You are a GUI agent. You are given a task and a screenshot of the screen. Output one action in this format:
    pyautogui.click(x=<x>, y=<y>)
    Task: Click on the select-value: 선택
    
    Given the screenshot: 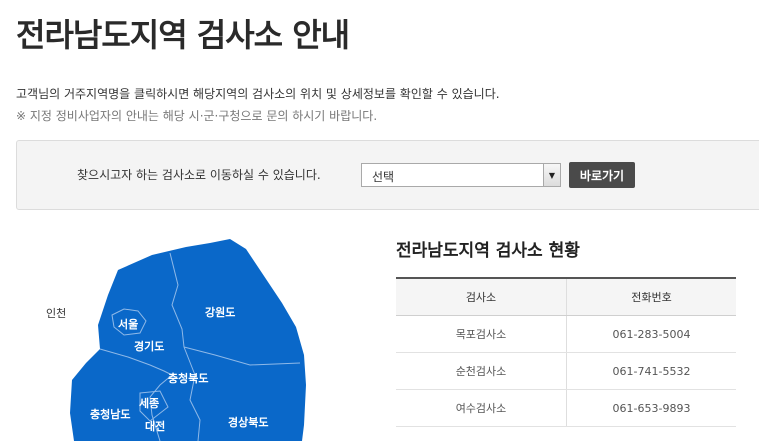 What is the action you would take?
    pyautogui.click(x=383, y=177)
    